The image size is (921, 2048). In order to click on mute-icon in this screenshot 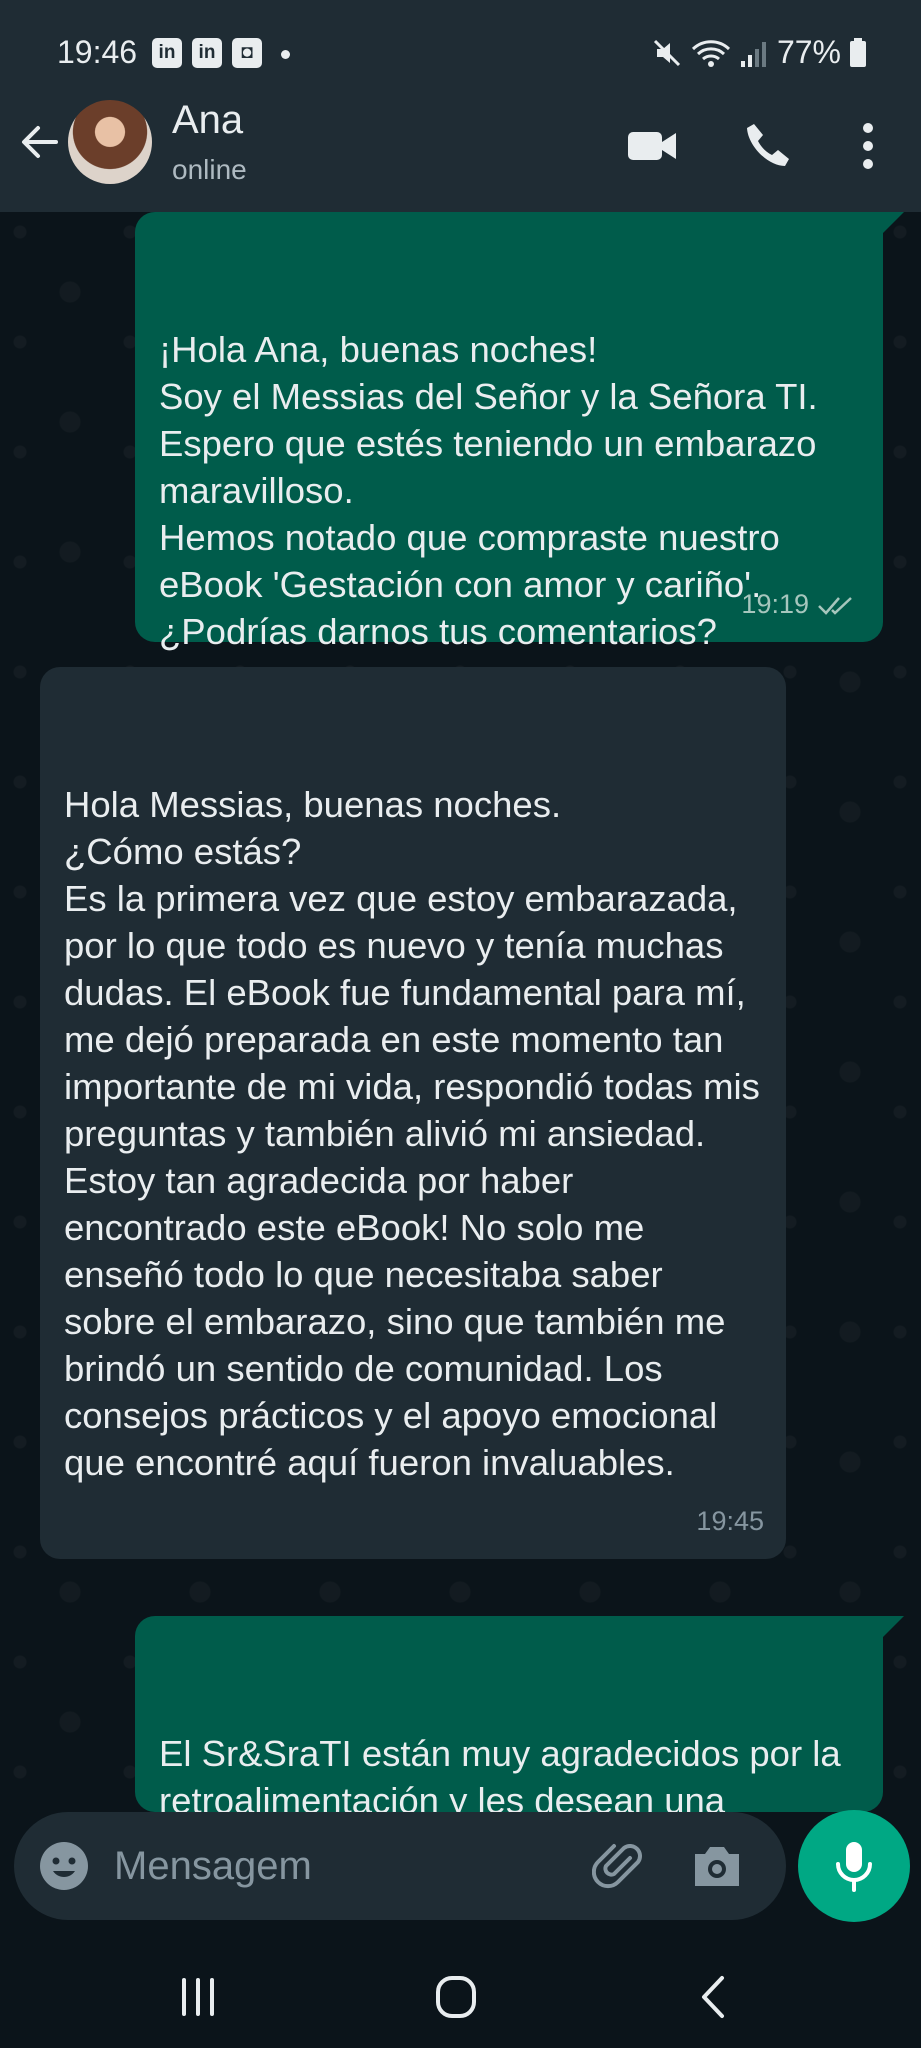, I will do `click(667, 52)`.